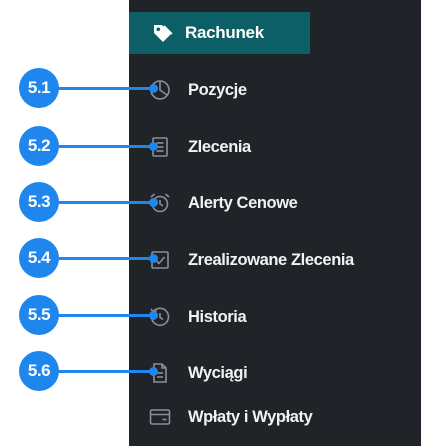 This screenshot has width=421, height=446. I want to click on callout-badge: 5.6, so click(39, 371).